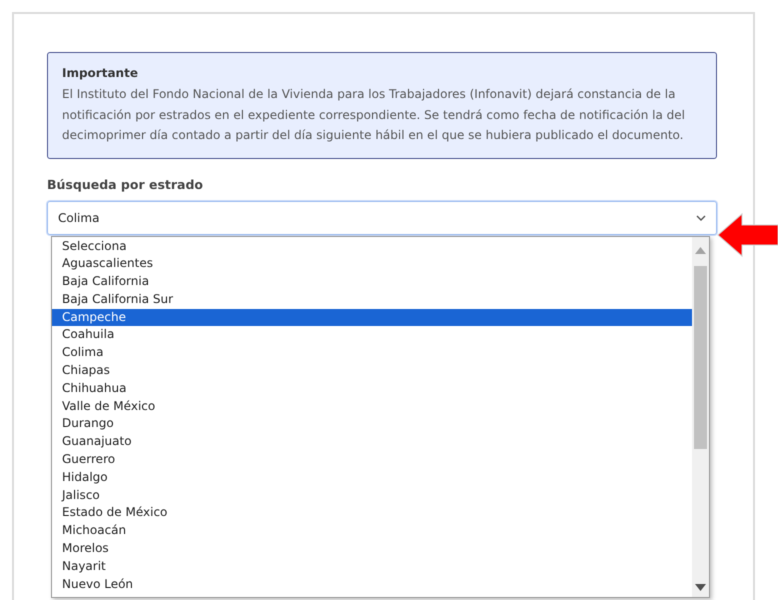 Image resolution: width=778 pixels, height=600 pixels. What do you see at coordinates (372, 442) in the screenshot?
I see `dropdown-option: Guanajuato` at bounding box center [372, 442].